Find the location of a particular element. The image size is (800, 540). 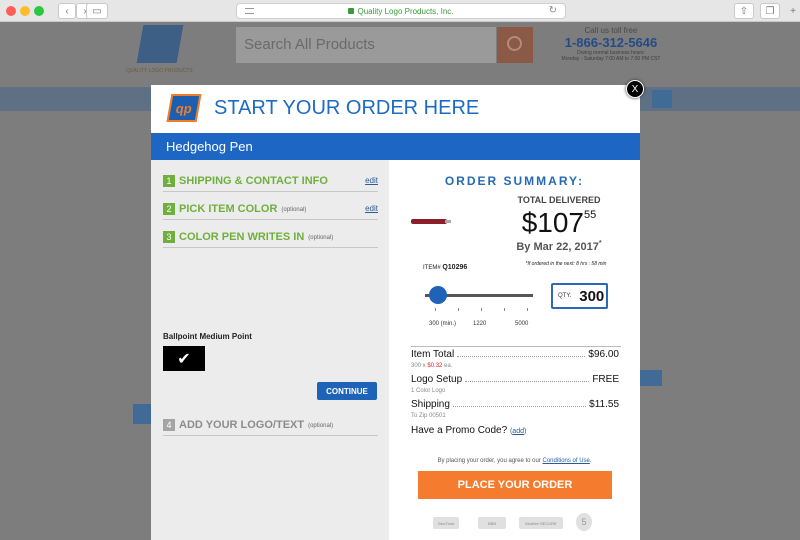

nav-dropdown is located at coordinates (662, 99).